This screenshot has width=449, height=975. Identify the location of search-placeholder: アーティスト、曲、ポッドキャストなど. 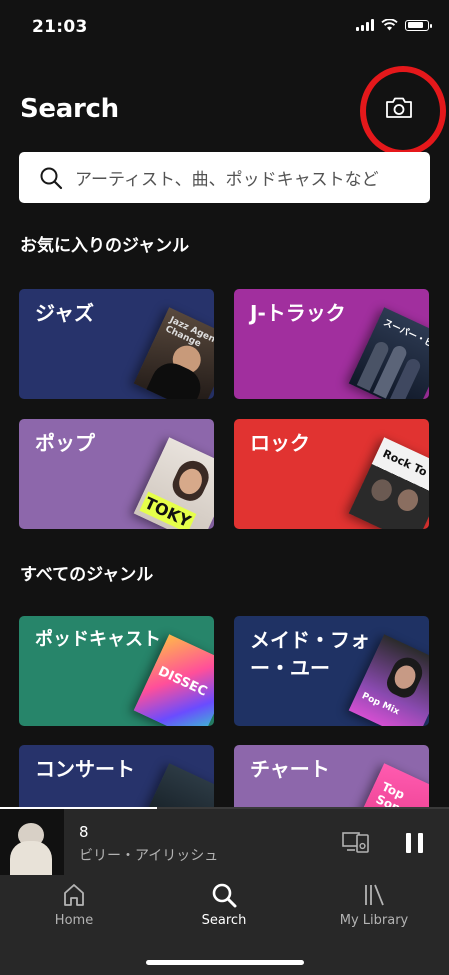
(227, 180).